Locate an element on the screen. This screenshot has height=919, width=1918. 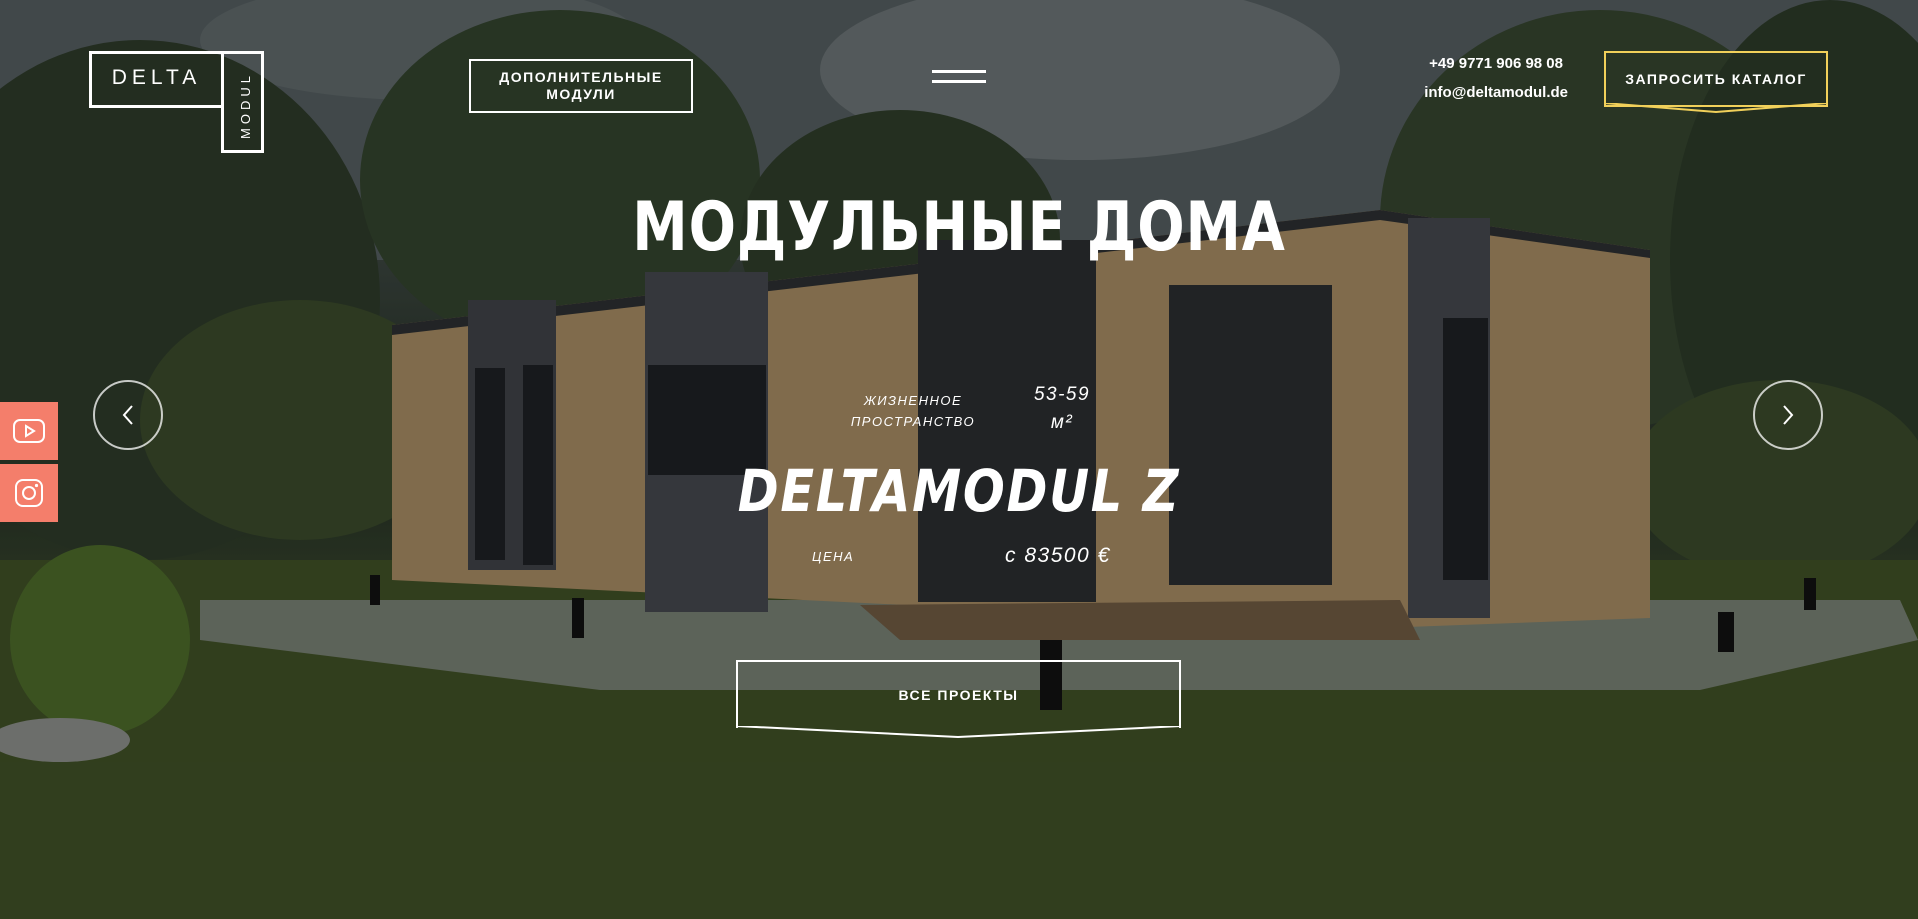
additional-modules-button: ДОПОЛНИТЕЛЬНЫЕ МОДУЛИ is located at coordinates (581, 86).